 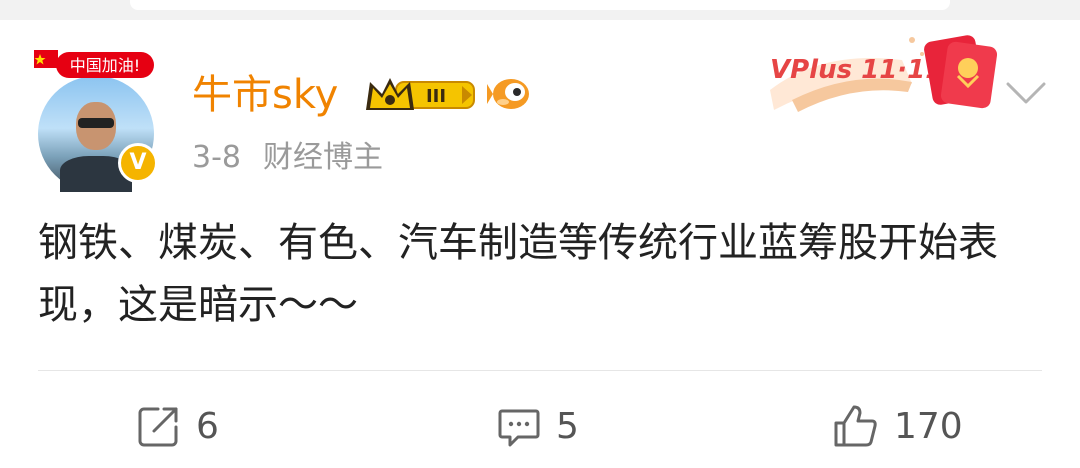 What do you see at coordinates (105, 65) in the screenshot?
I see `avatar-badge-text: 中国加油!` at bounding box center [105, 65].